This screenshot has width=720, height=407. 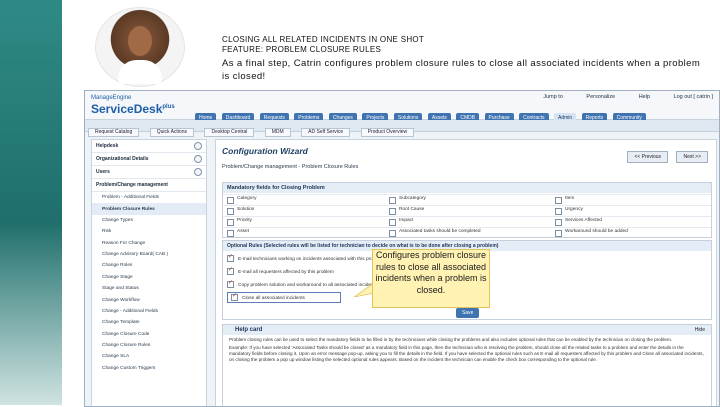 I want to click on sidebar-item-cab: Change Advisory Board( CAB ), so click(x=149, y=254).